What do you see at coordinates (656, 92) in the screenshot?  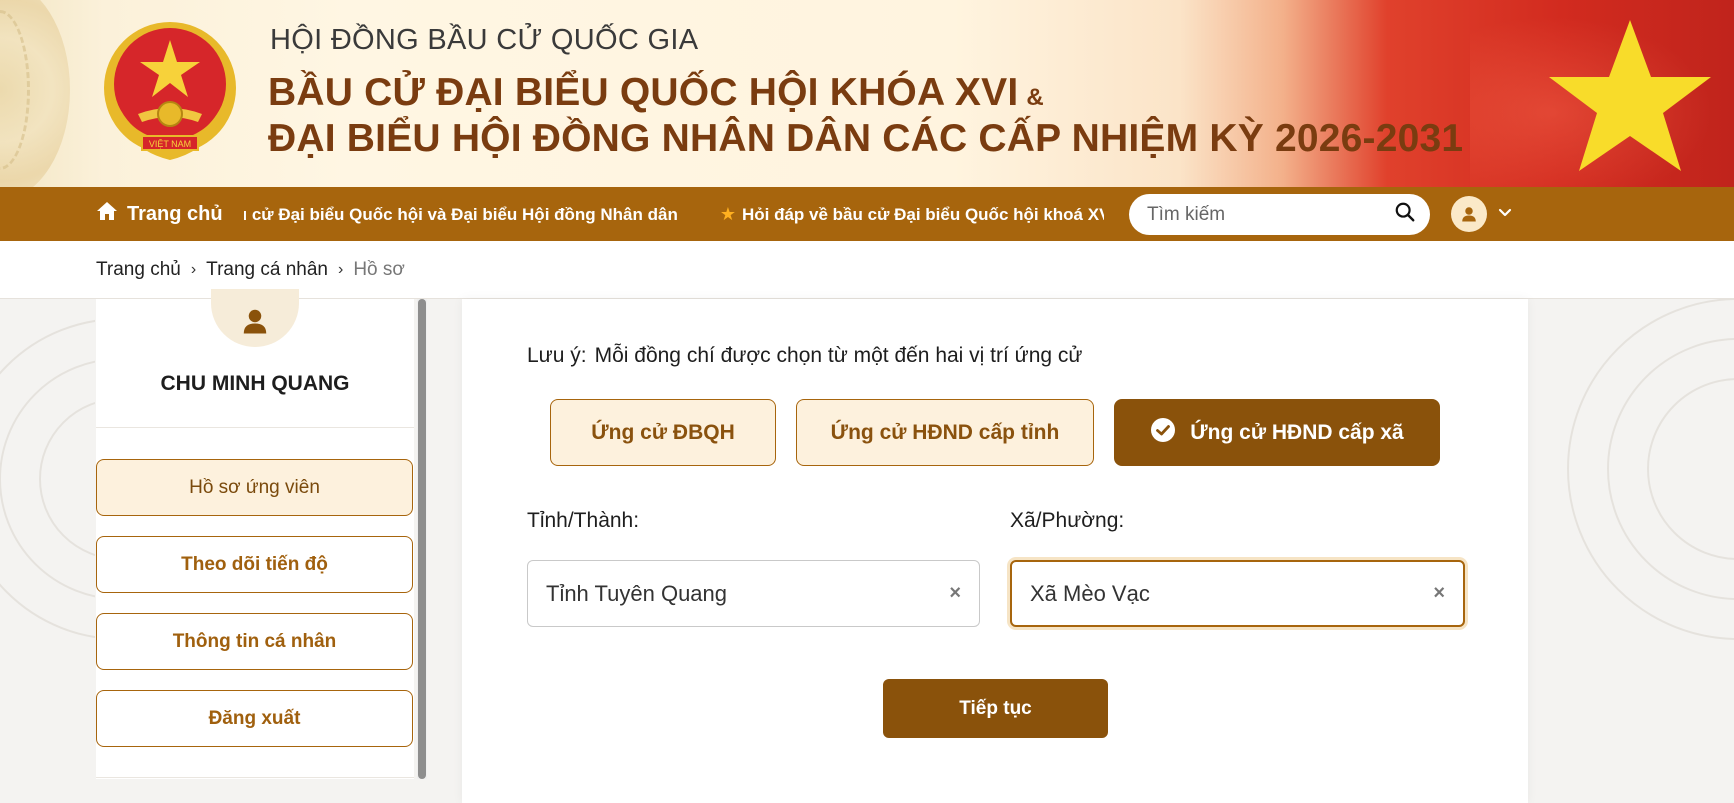 I see `election-title-line1: BẦU CỬ ĐẠI BIỂU QUỐC HỘI KHÓA XVI &` at bounding box center [656, 92].